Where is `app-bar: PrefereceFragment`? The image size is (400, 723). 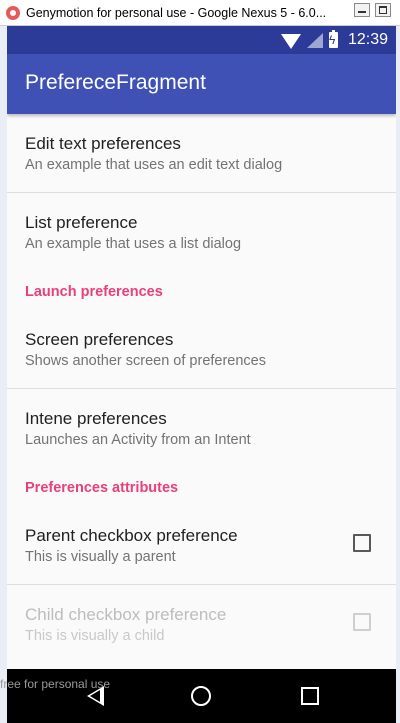
app-bar: PrefereceFragment is located at coordinates (201, 84).